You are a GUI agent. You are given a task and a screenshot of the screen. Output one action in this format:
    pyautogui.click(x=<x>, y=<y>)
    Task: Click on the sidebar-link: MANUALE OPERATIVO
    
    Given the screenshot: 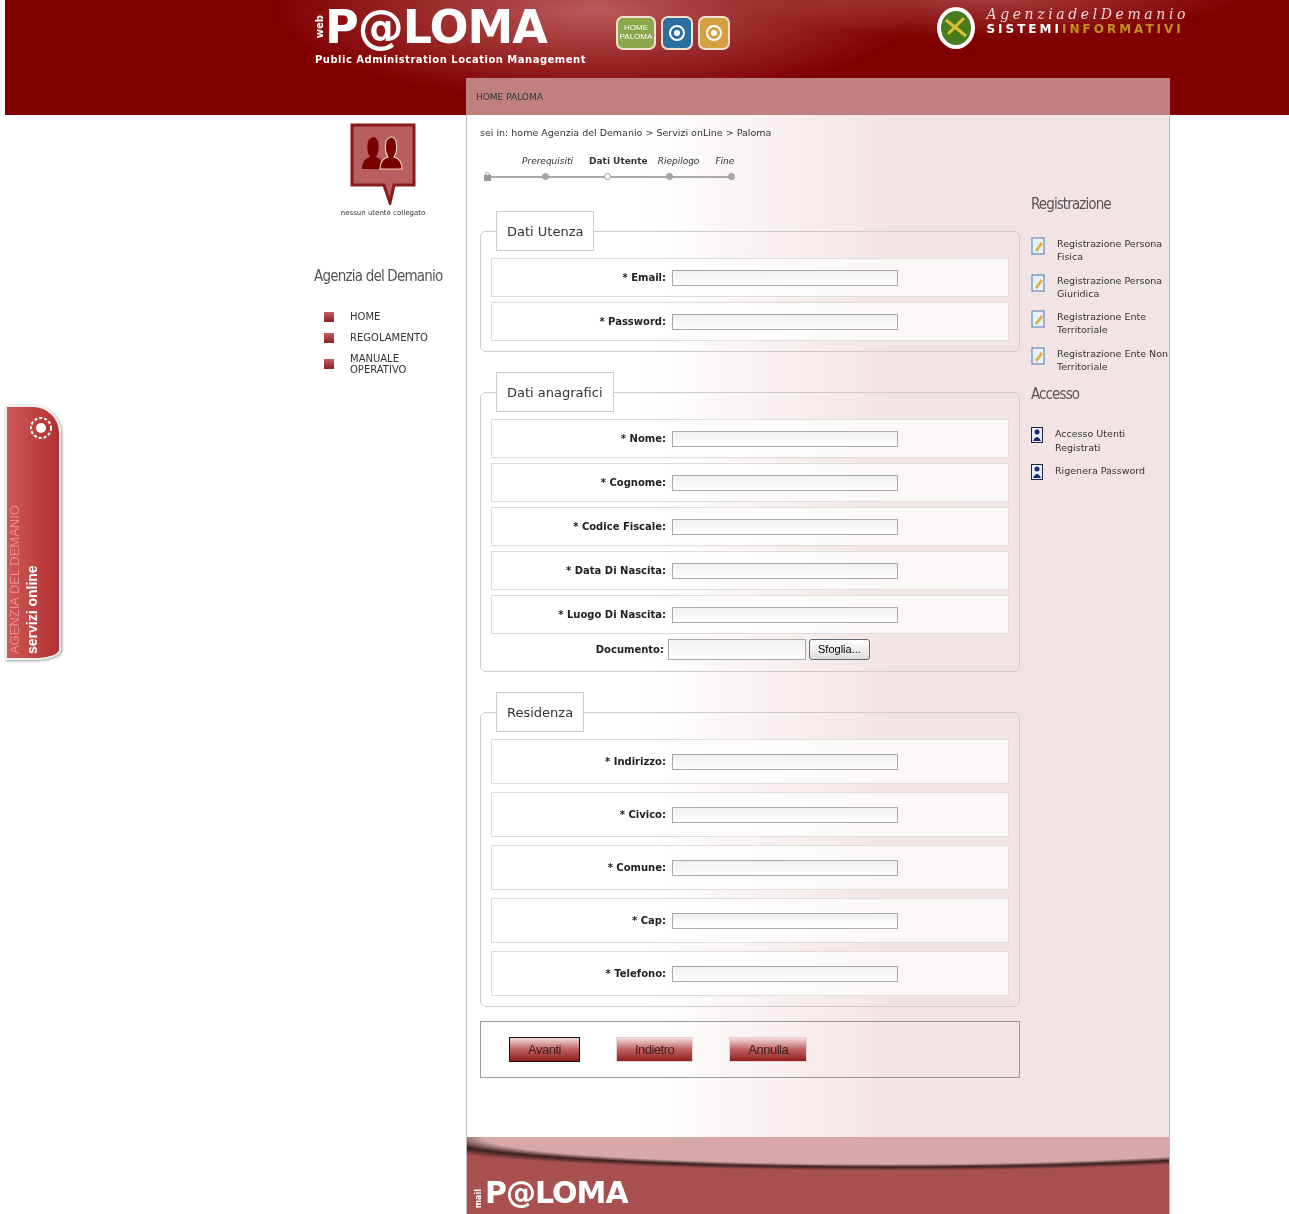 What is the action you would take?
    pyautogui.click(x=379, y=364)
    